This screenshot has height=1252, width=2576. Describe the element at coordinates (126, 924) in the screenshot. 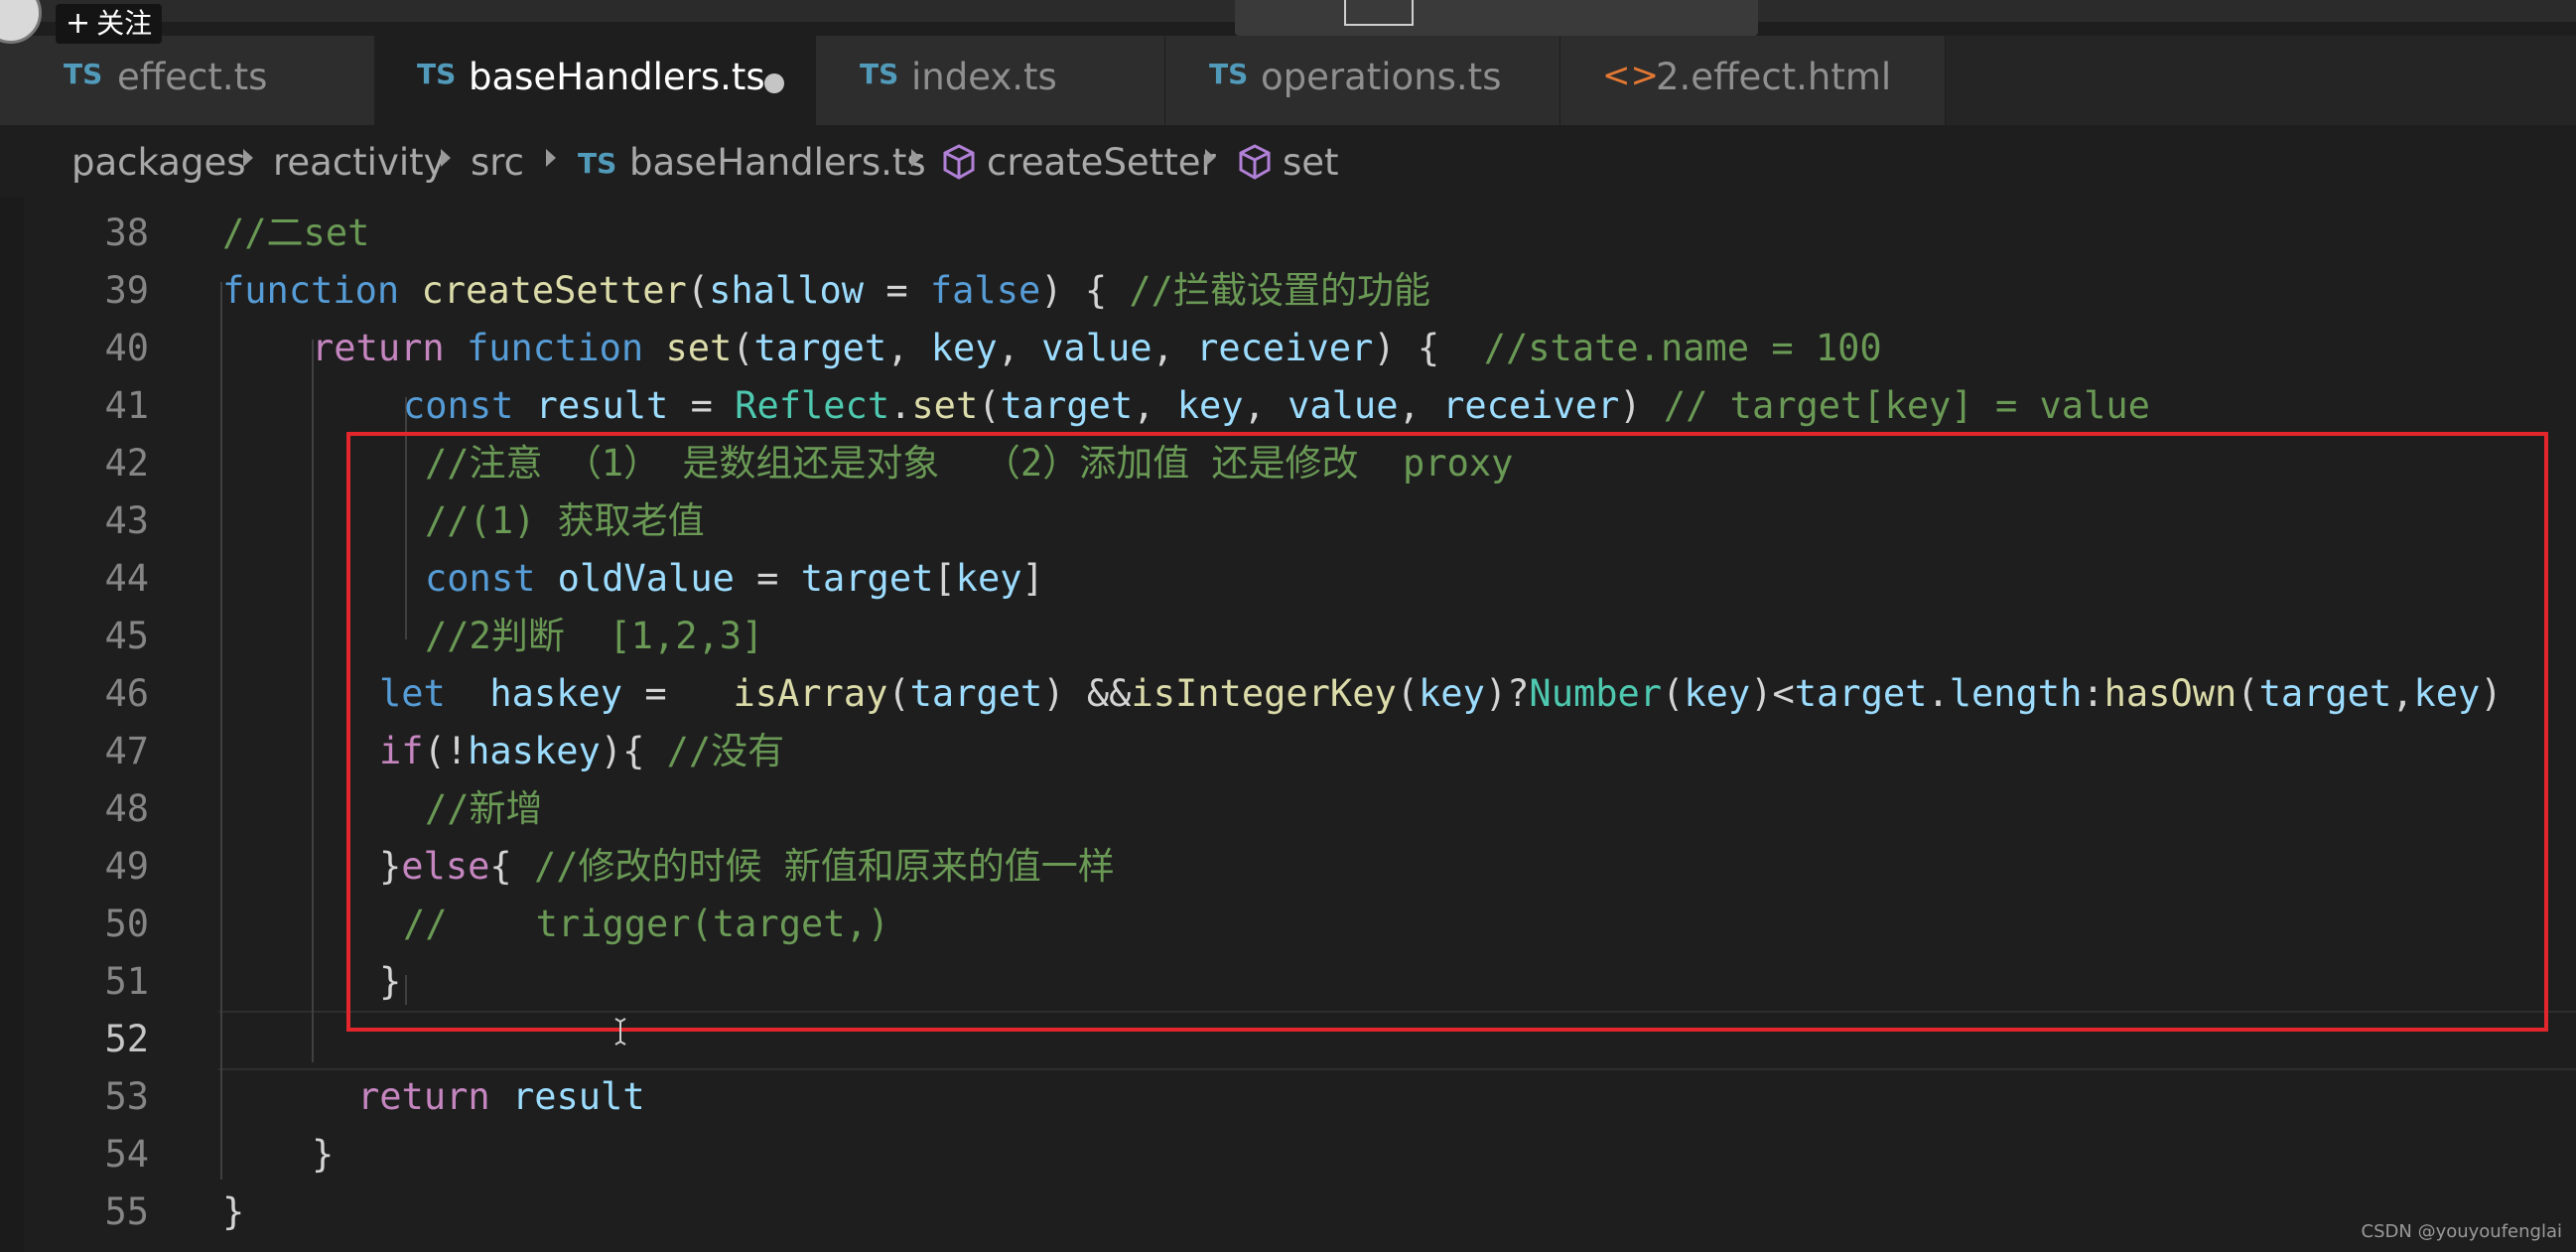

I see `line-number: 50` at that location.